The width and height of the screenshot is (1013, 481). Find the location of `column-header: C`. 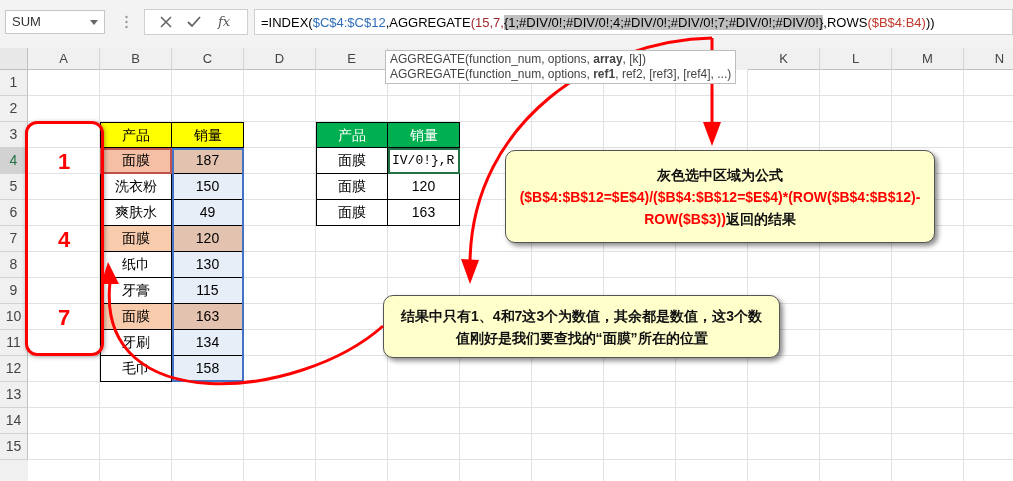

column-header: C is located at coordinates (208, 59).